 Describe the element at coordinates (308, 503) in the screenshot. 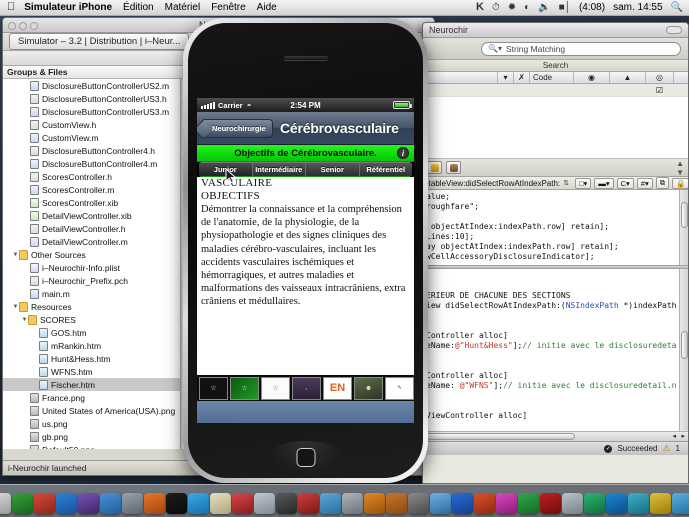

I see `recorder-icon` at that location.